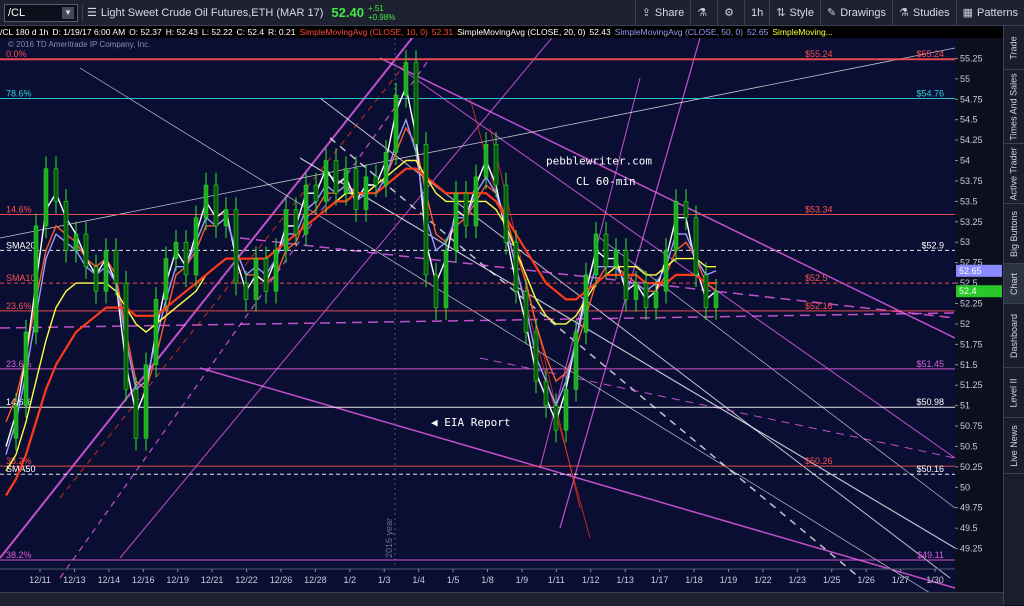  Describe the element at coordinates (930, 54) in the screenshot. I see `level-label-right: $55.24` at that location.